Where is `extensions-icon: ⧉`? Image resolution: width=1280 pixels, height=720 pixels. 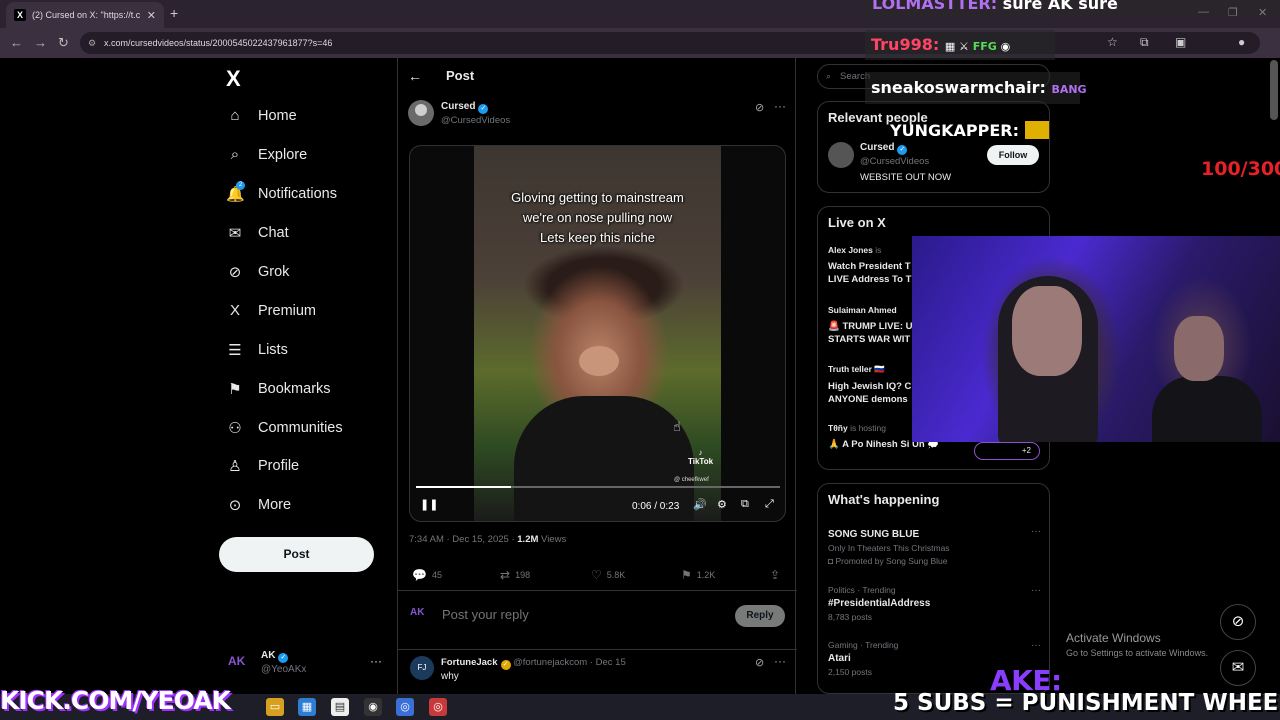 extensions-icon: ⧉ is located at coordinates (1144, 42).